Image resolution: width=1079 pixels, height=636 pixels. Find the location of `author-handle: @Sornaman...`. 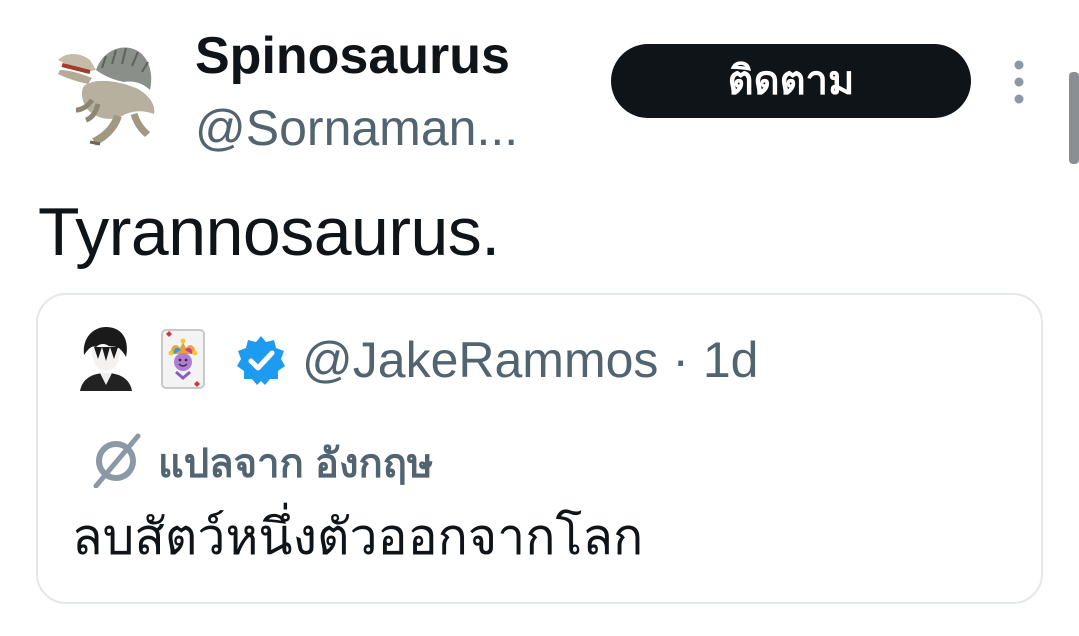

author-handle: @Sornaman... is located at coordinates (356, 128).